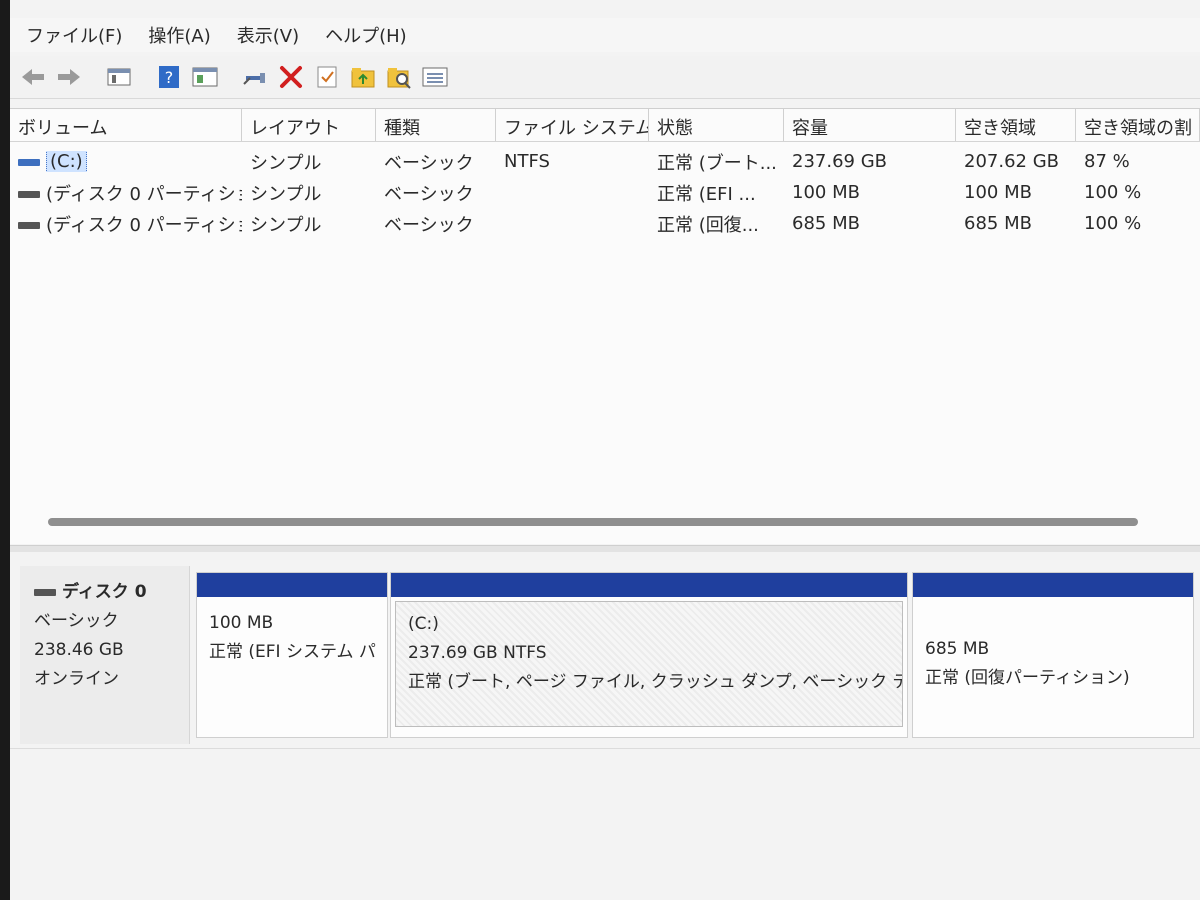  Describe the element at coordinates (66, 161) in the screenshot. I see `volume-name: (C:)` at that location.